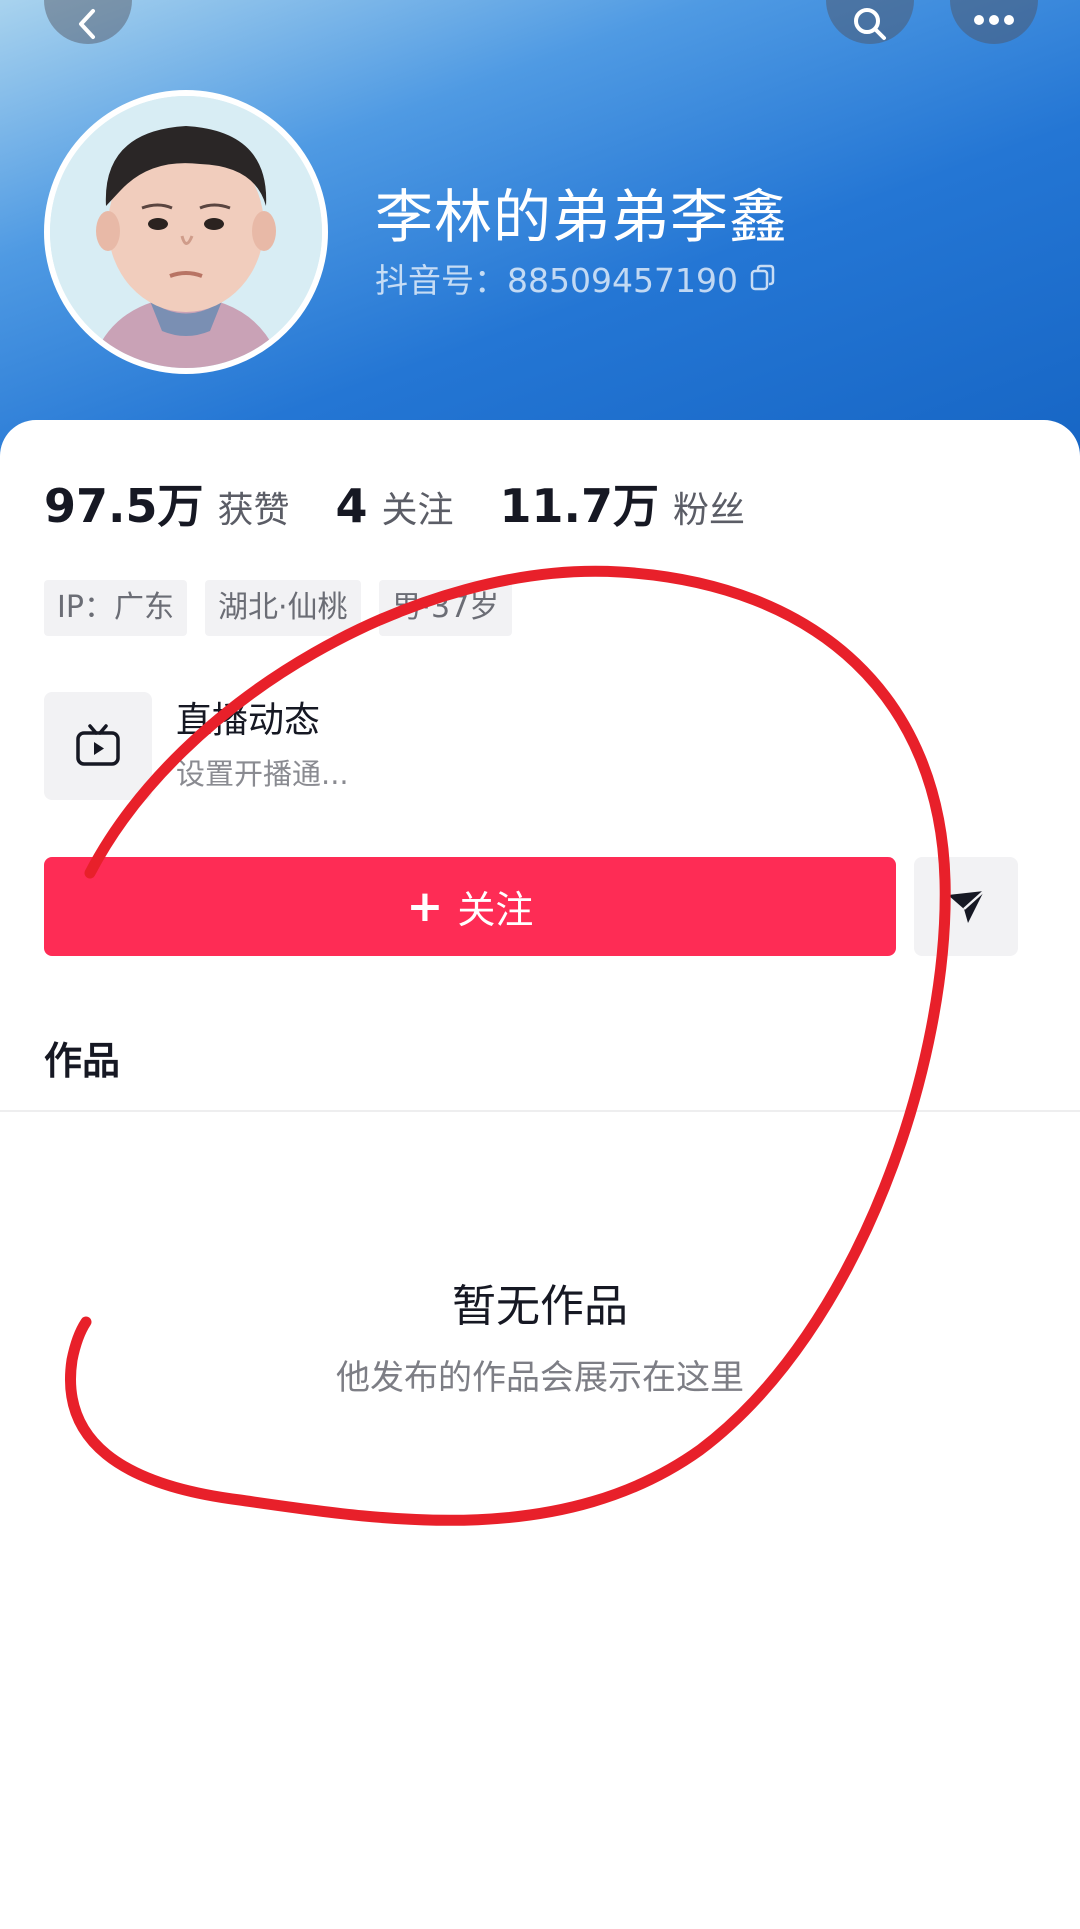  Describe the element at coordinates (87, 24) in the screenshot. I see `chevron-left-icon` at that location.